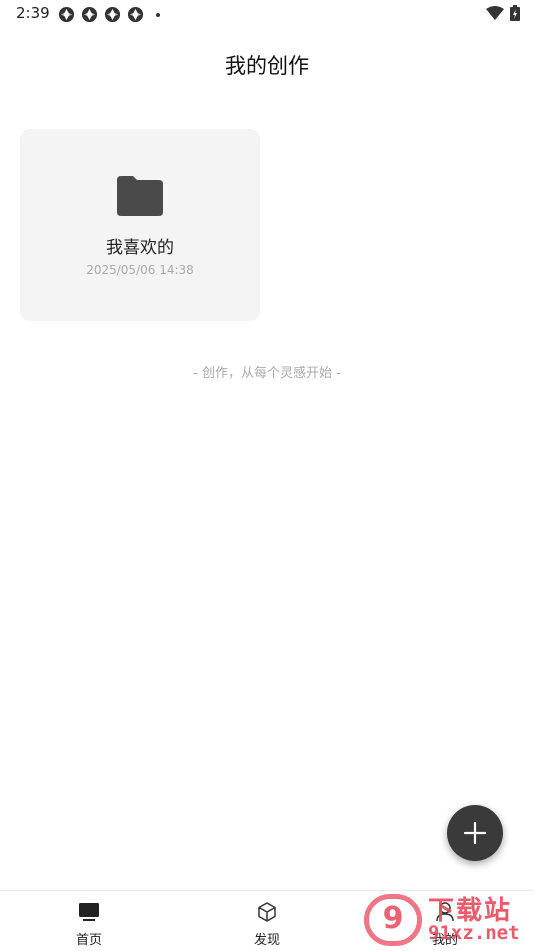 Image resolution: width=534 pixels, height=951 pixels. I want to click on watermark-url: 91xz.net, so click(474, 933).